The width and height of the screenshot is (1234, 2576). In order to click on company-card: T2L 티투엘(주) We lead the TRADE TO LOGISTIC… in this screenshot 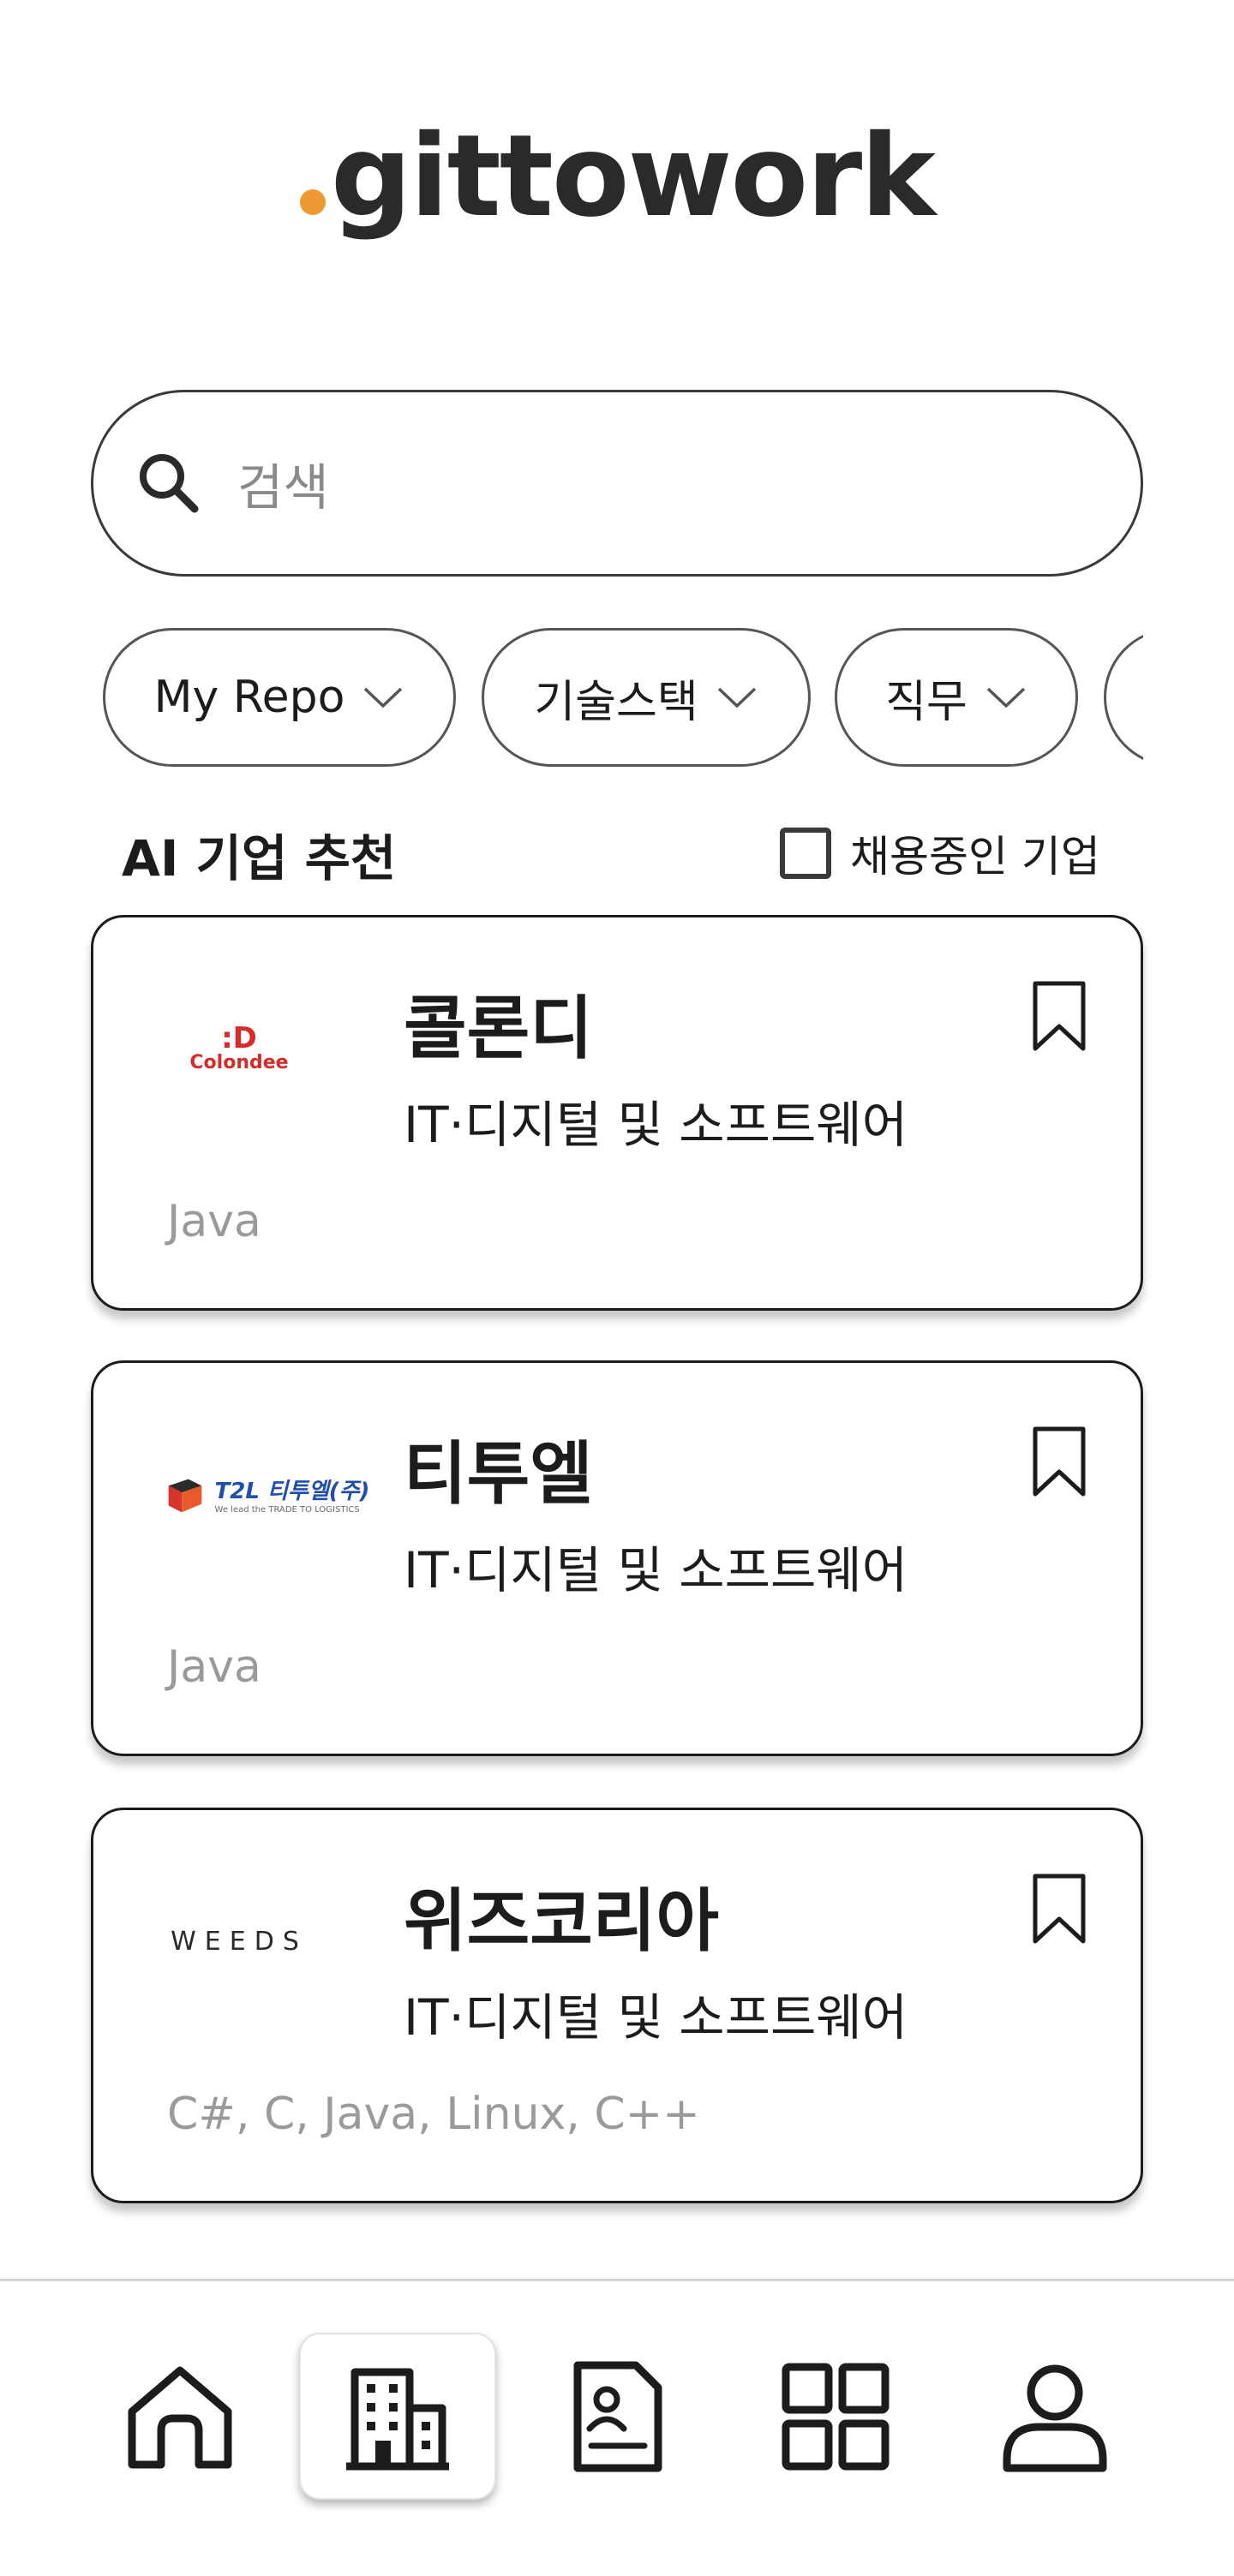, I will do `click(617, 1558)`.